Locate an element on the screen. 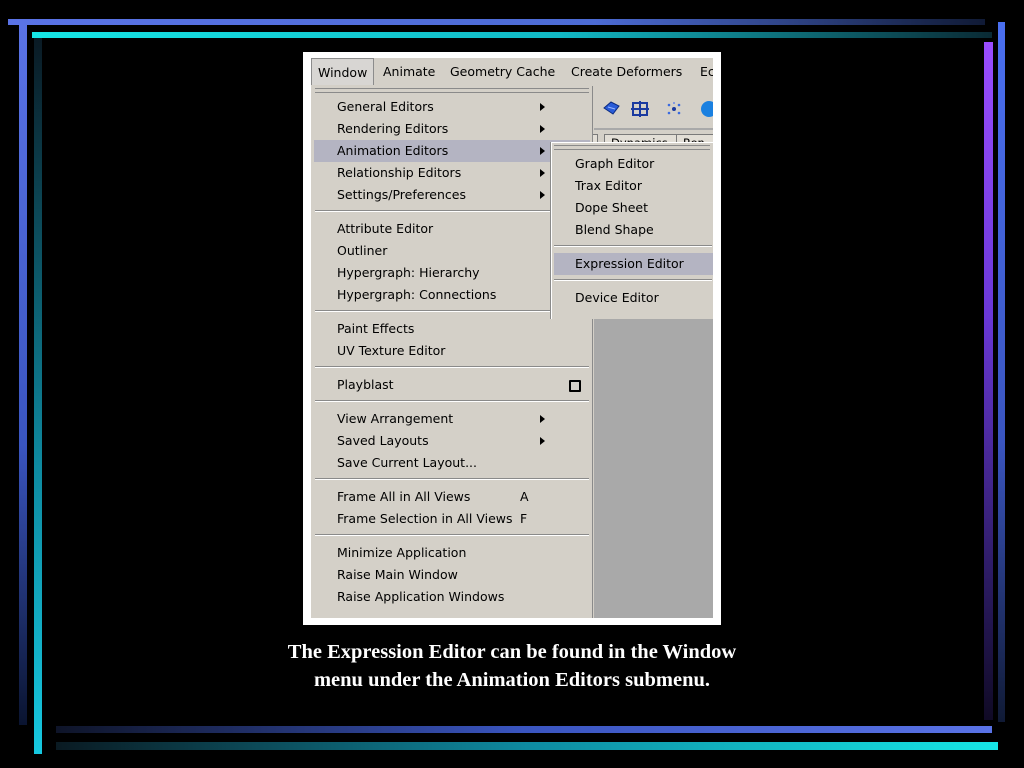  submenu-item-expression-editor: Expression Editor is located at coordinates (633, 264).